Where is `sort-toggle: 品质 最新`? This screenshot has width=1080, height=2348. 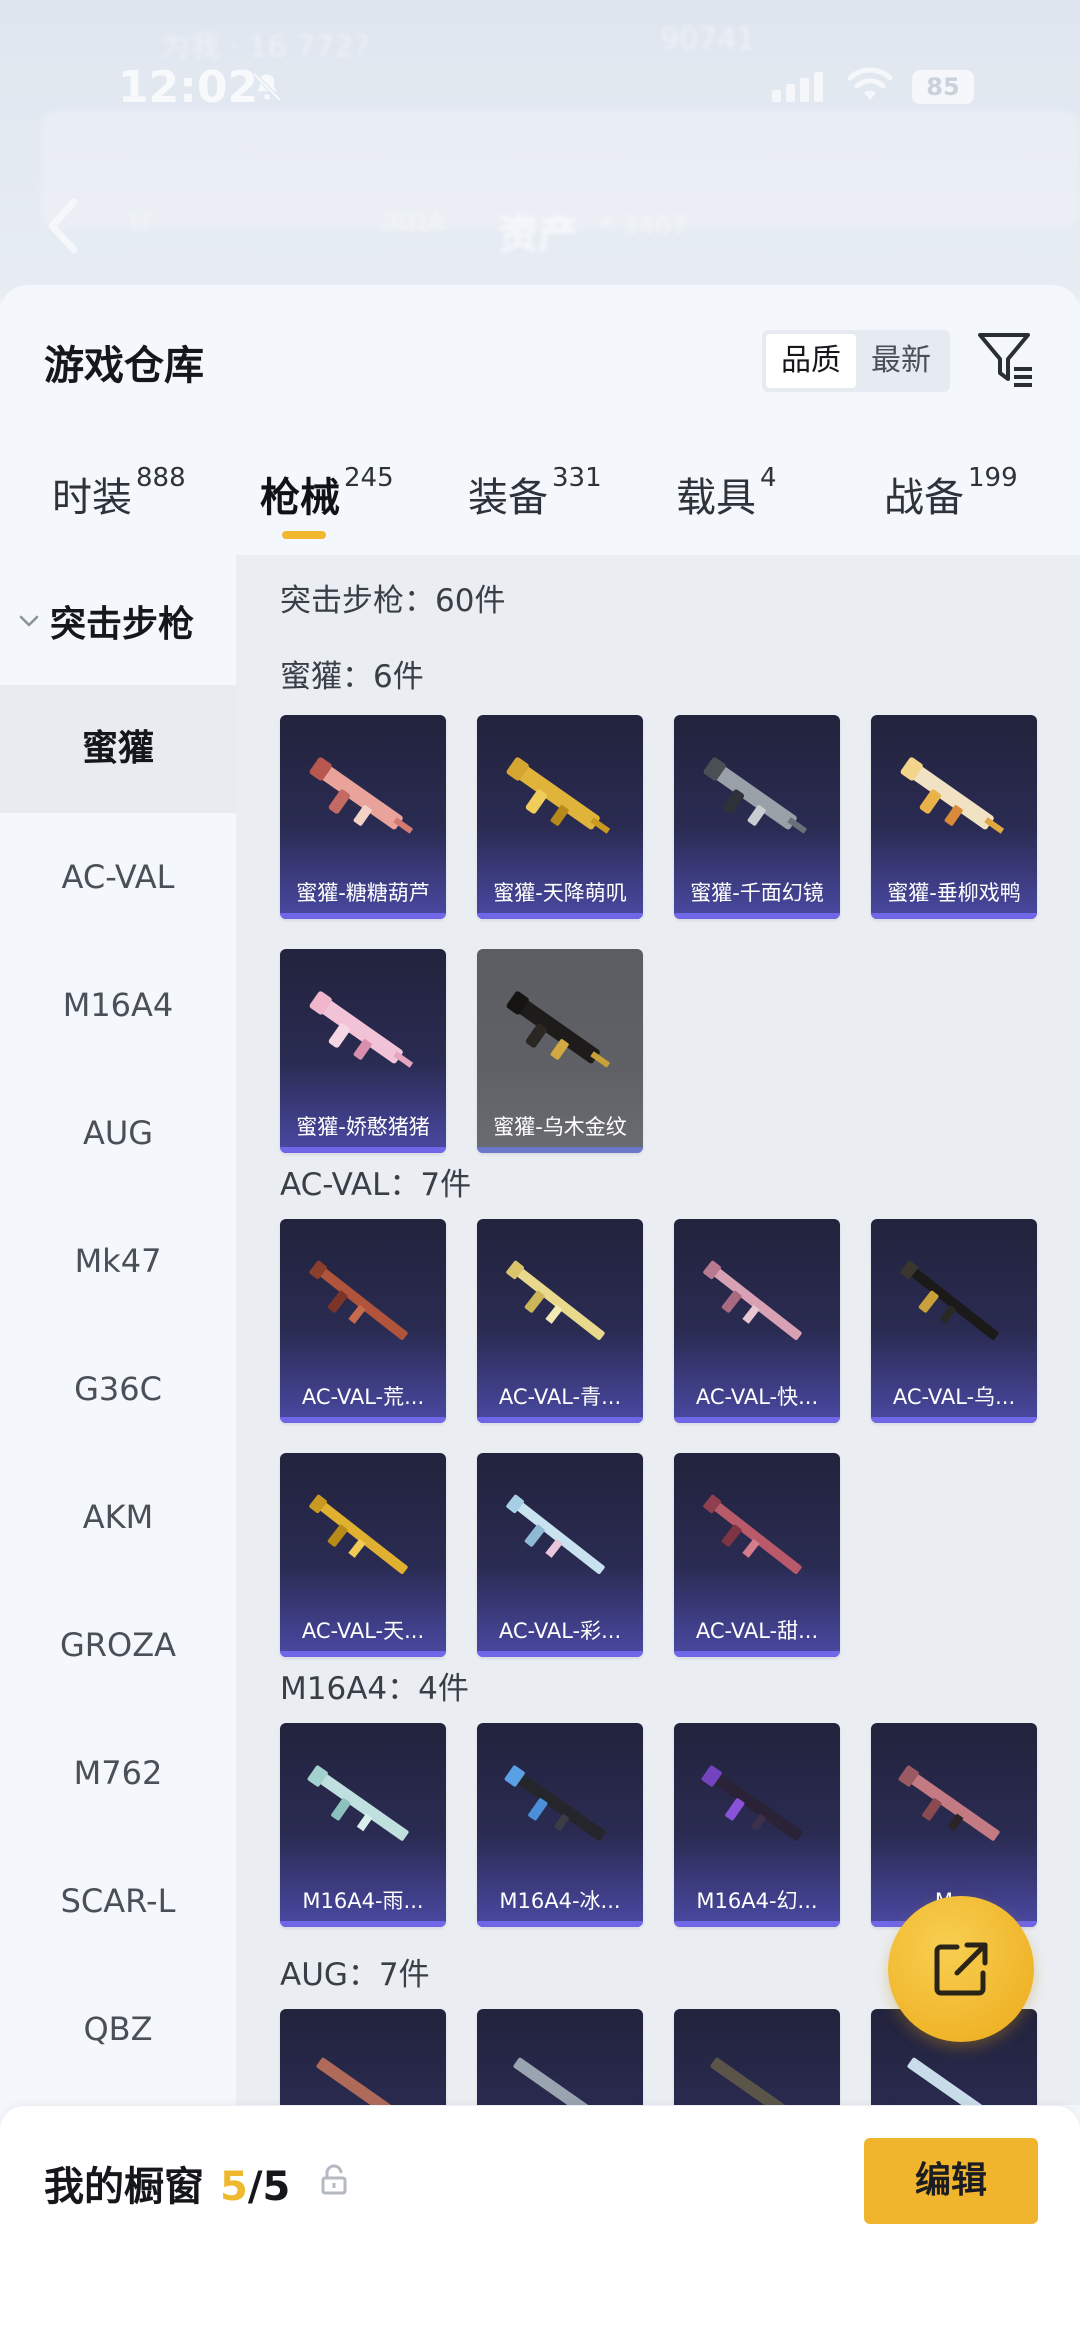 sort-toggle: 品质 最新 is located at coordinates (856, 361).